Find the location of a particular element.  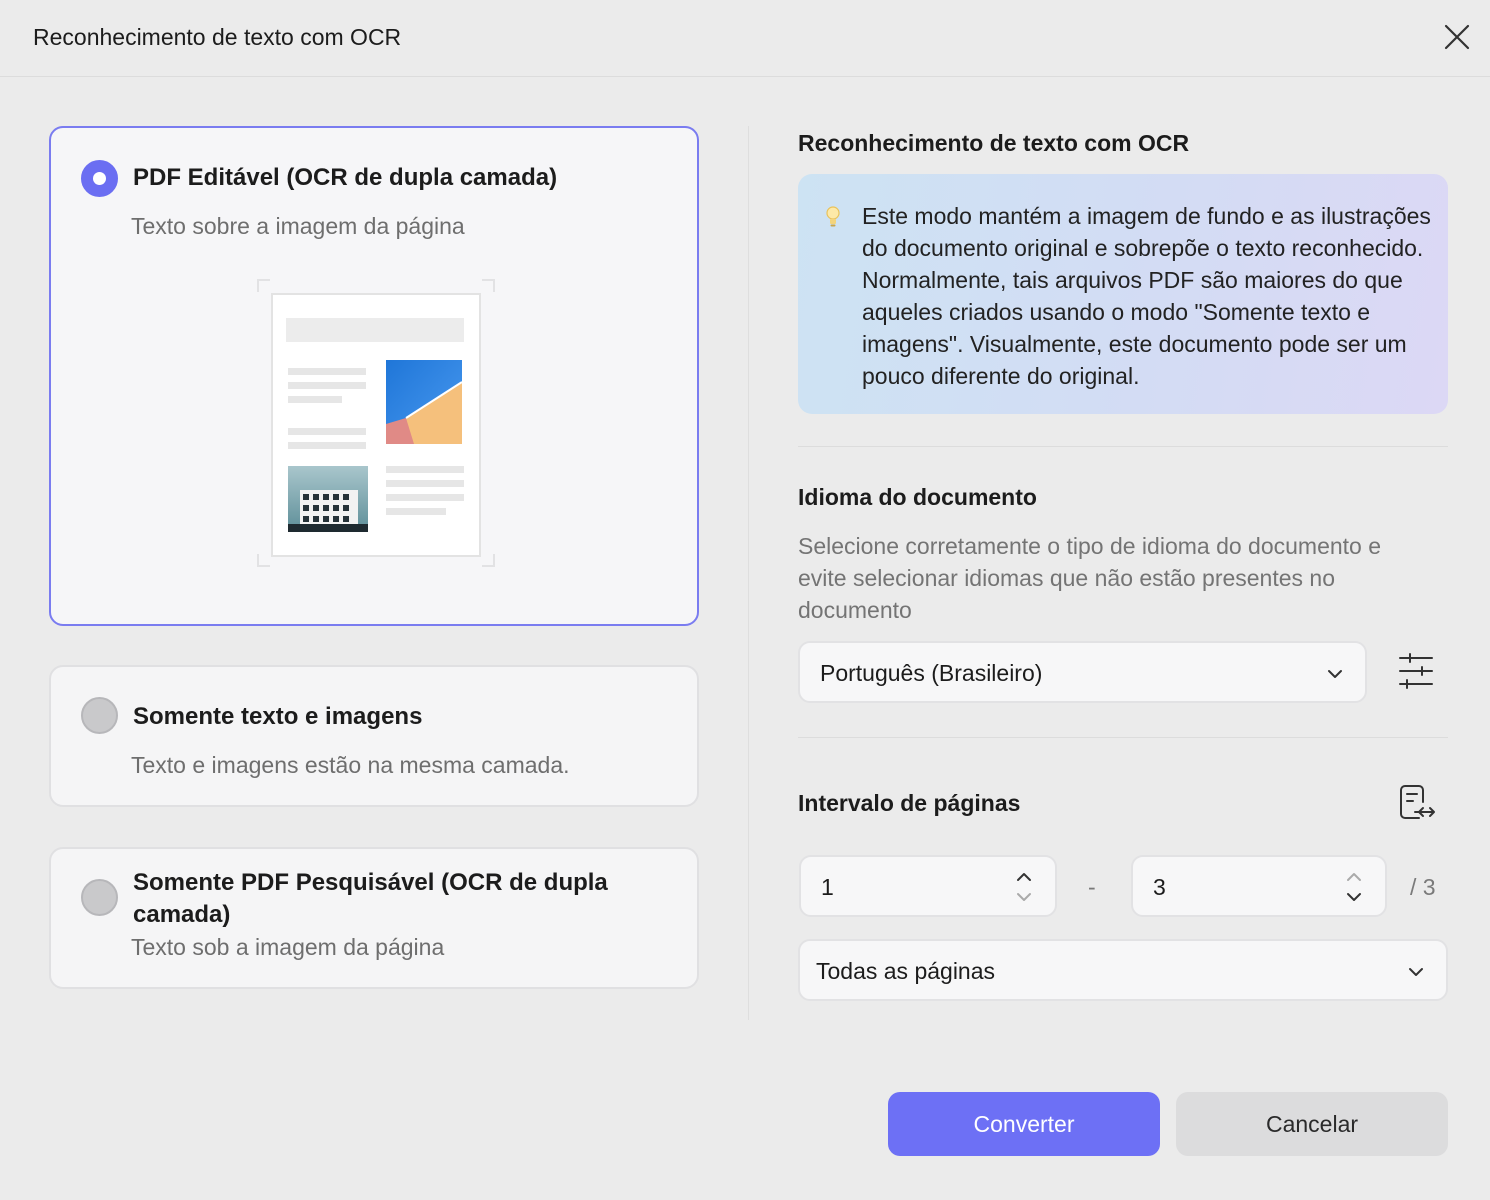

language-select: Português (Brasileiro) is located at coordinates (1082, 672).